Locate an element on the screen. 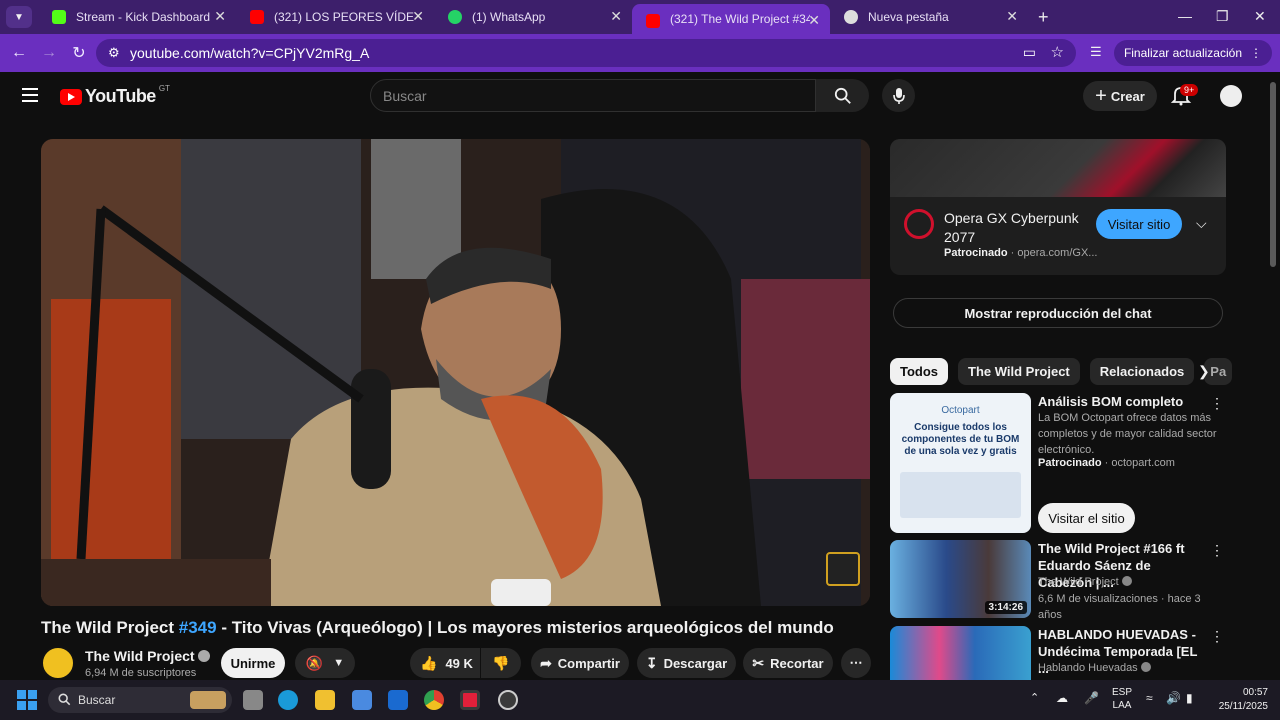 This screenshot has height=720, width=1280. voice-search-button is located at coordinates (898, 95).